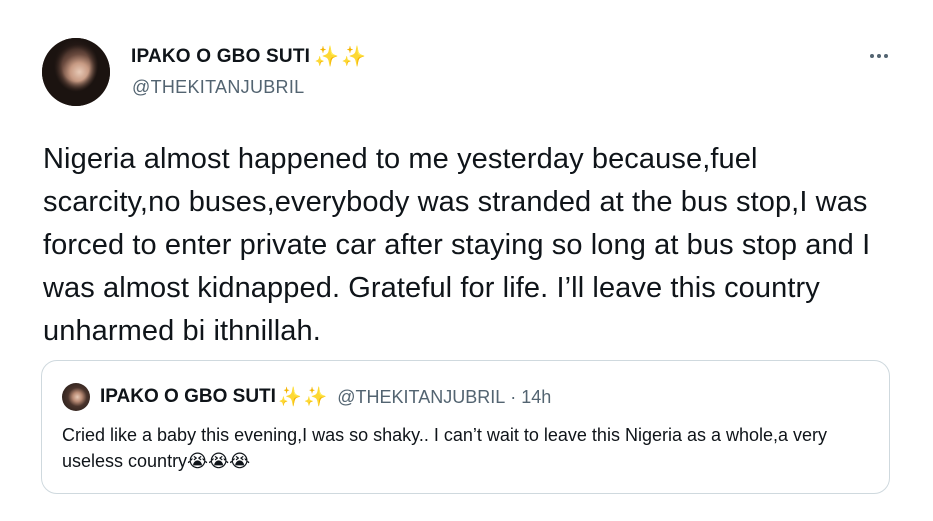 This screenshot has height=521, width=933. What do you see at coordinates (303, 397) in the screenshot?
I see `quoted-sparkles-emoji: ✨✨` at bounding box center [303, 397].